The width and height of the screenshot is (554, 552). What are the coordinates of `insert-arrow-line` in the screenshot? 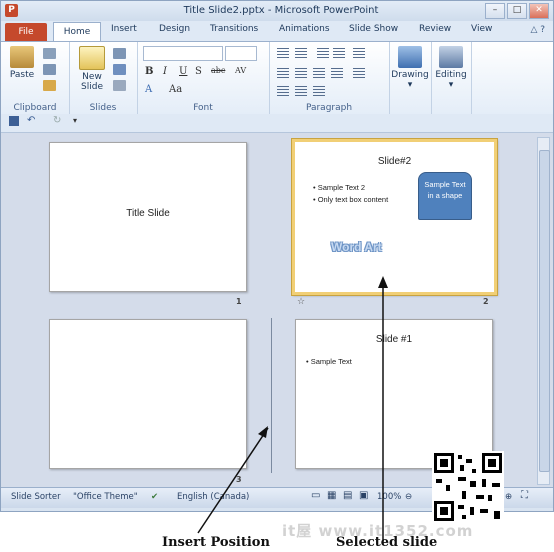 It's located at (233, 480).